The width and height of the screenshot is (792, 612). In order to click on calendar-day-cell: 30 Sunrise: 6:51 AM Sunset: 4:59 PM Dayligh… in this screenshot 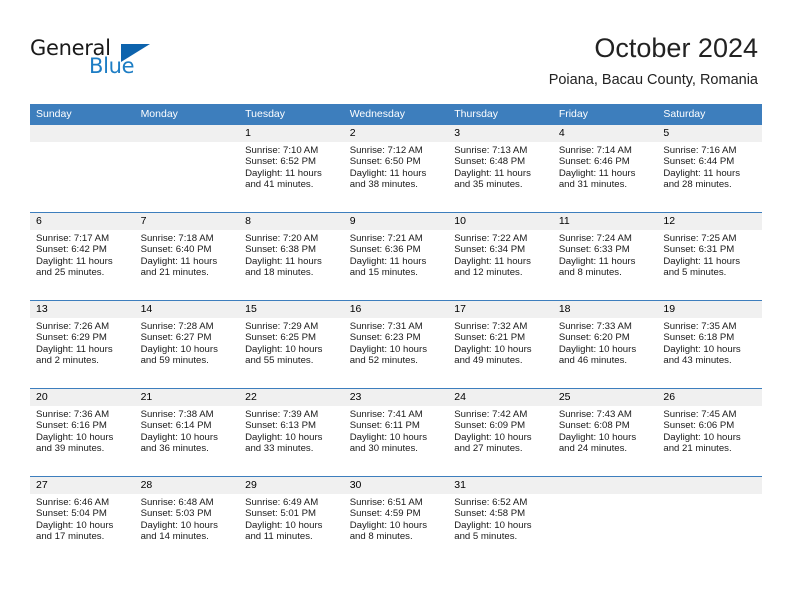, I will do `click(396, 520)`.